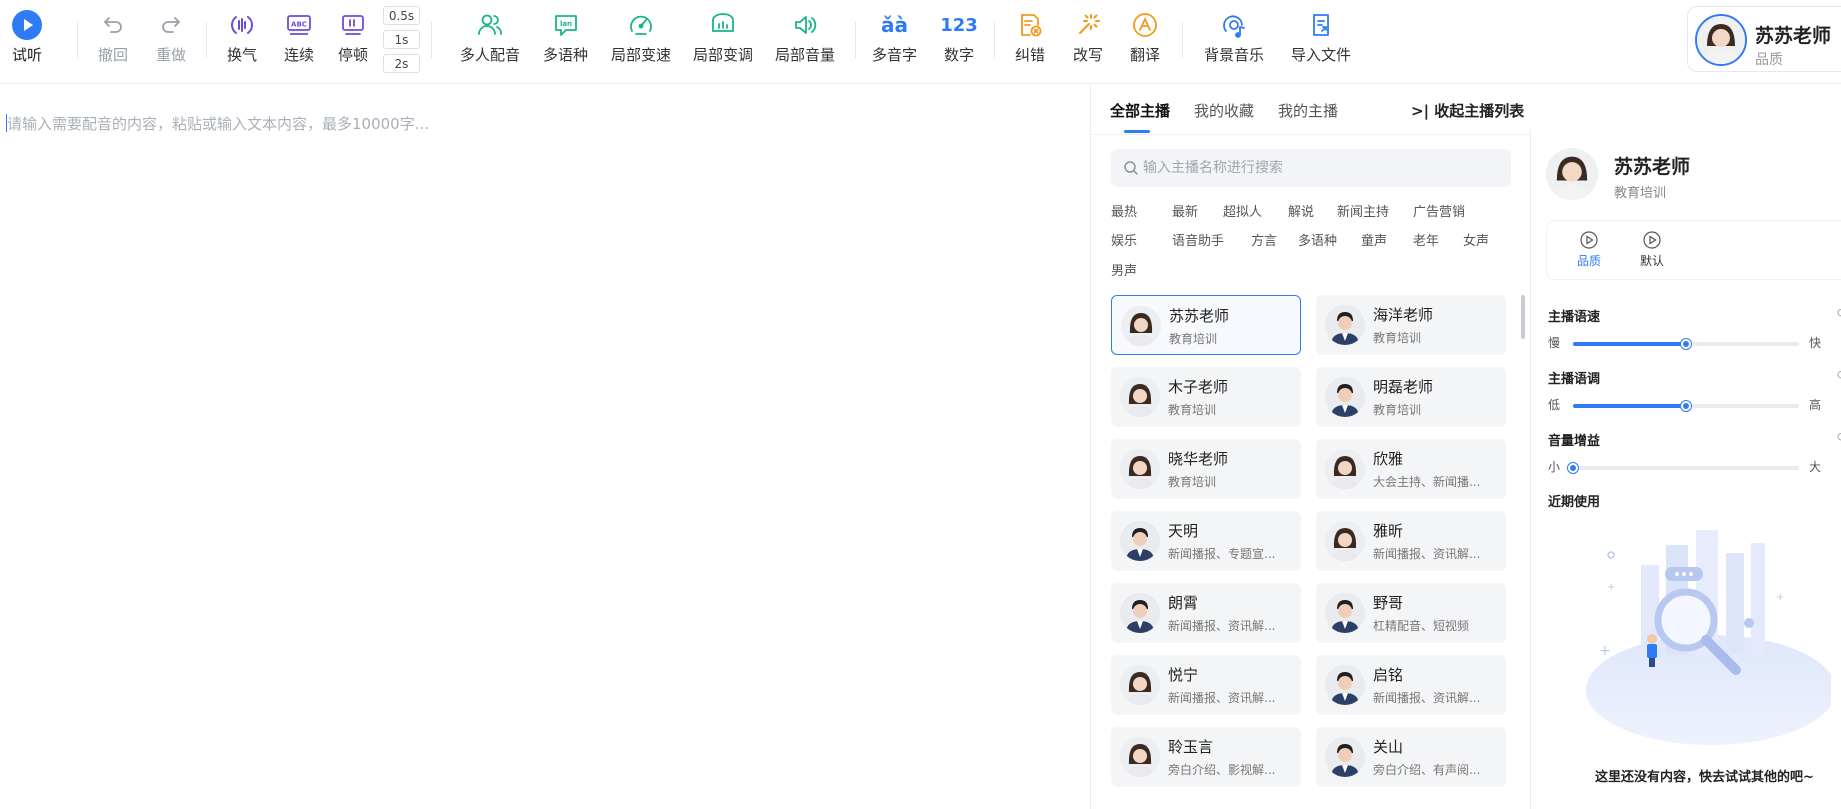  I want to click on volume-max-label: 大, so click(1815, 467).